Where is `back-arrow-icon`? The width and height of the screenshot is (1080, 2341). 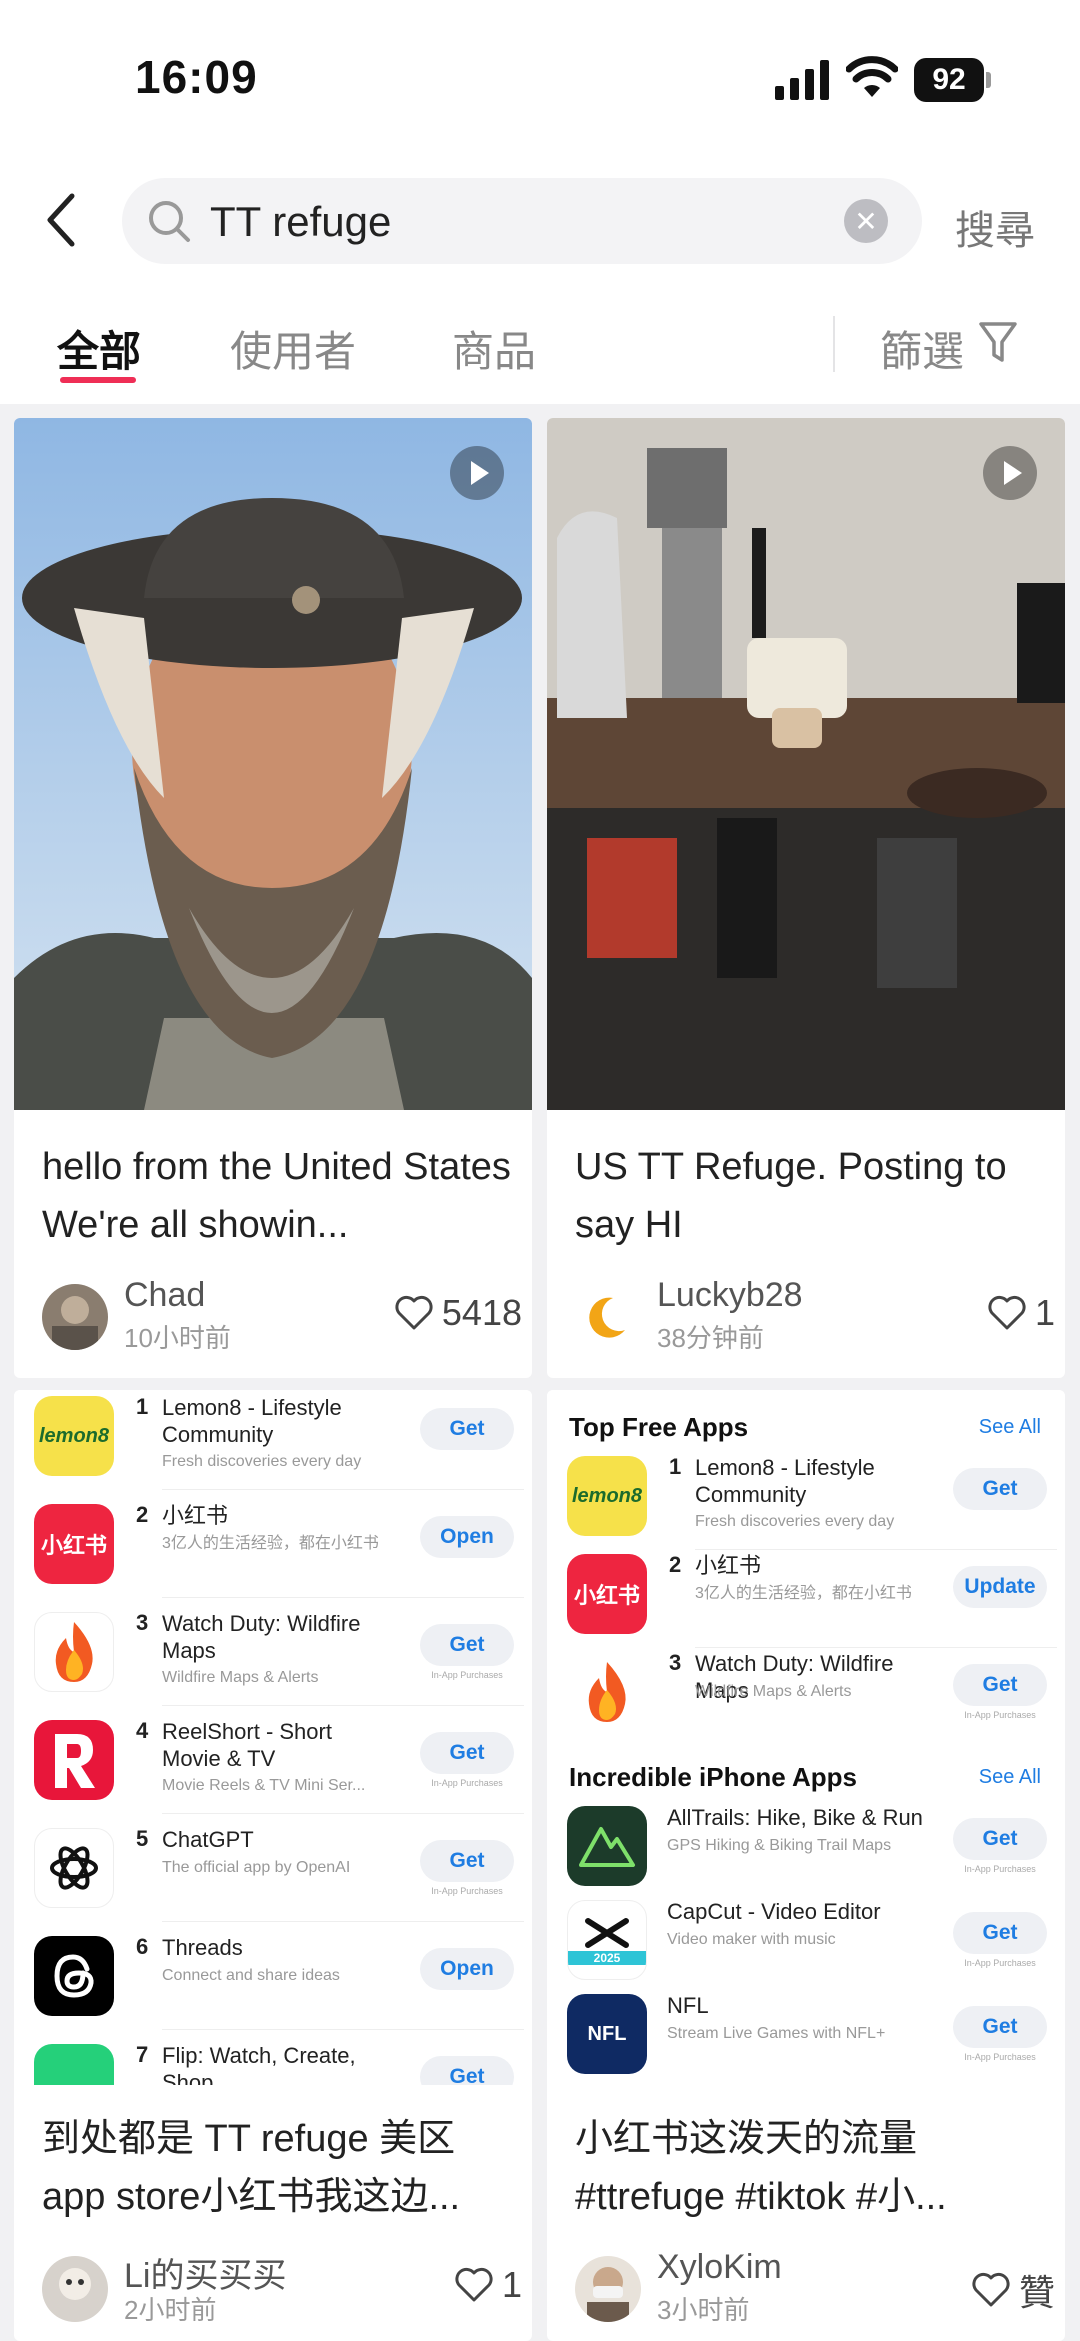
back-arrow-icon is located at coordinates (62, 220).